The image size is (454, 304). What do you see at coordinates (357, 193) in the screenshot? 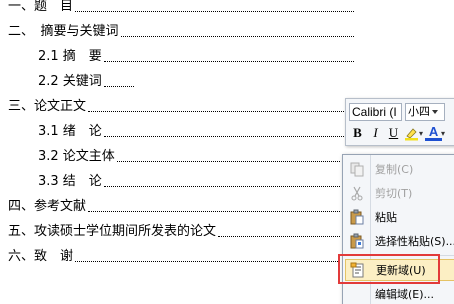
I see `cut-icon` at bounding box center [357, 193].